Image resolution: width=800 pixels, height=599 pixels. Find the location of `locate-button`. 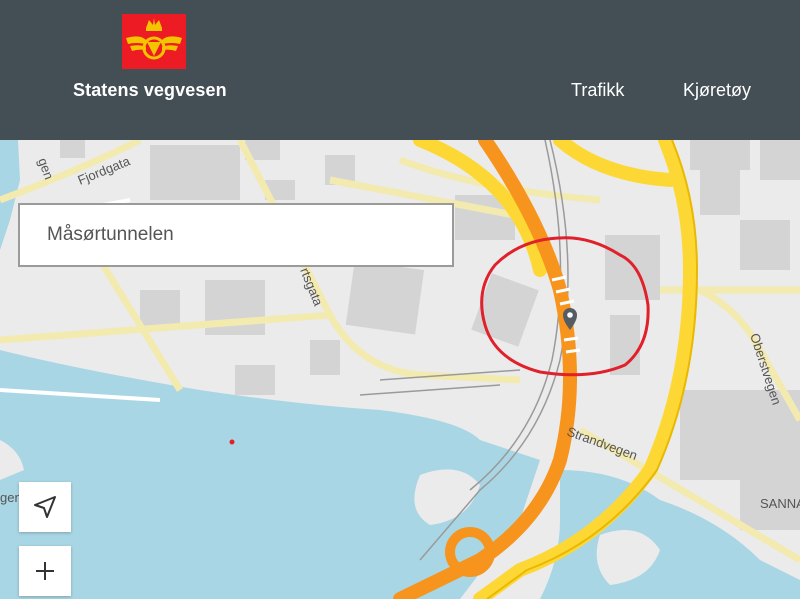

locate-button is located at coordinates (45, 507).